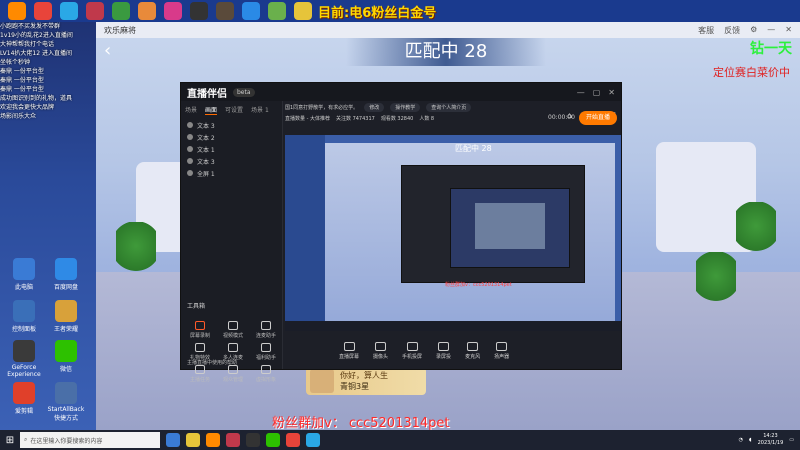 The width and height of the screenshot is (800, 450). I want to click on volume-icon: ◖, so click(750, 440).